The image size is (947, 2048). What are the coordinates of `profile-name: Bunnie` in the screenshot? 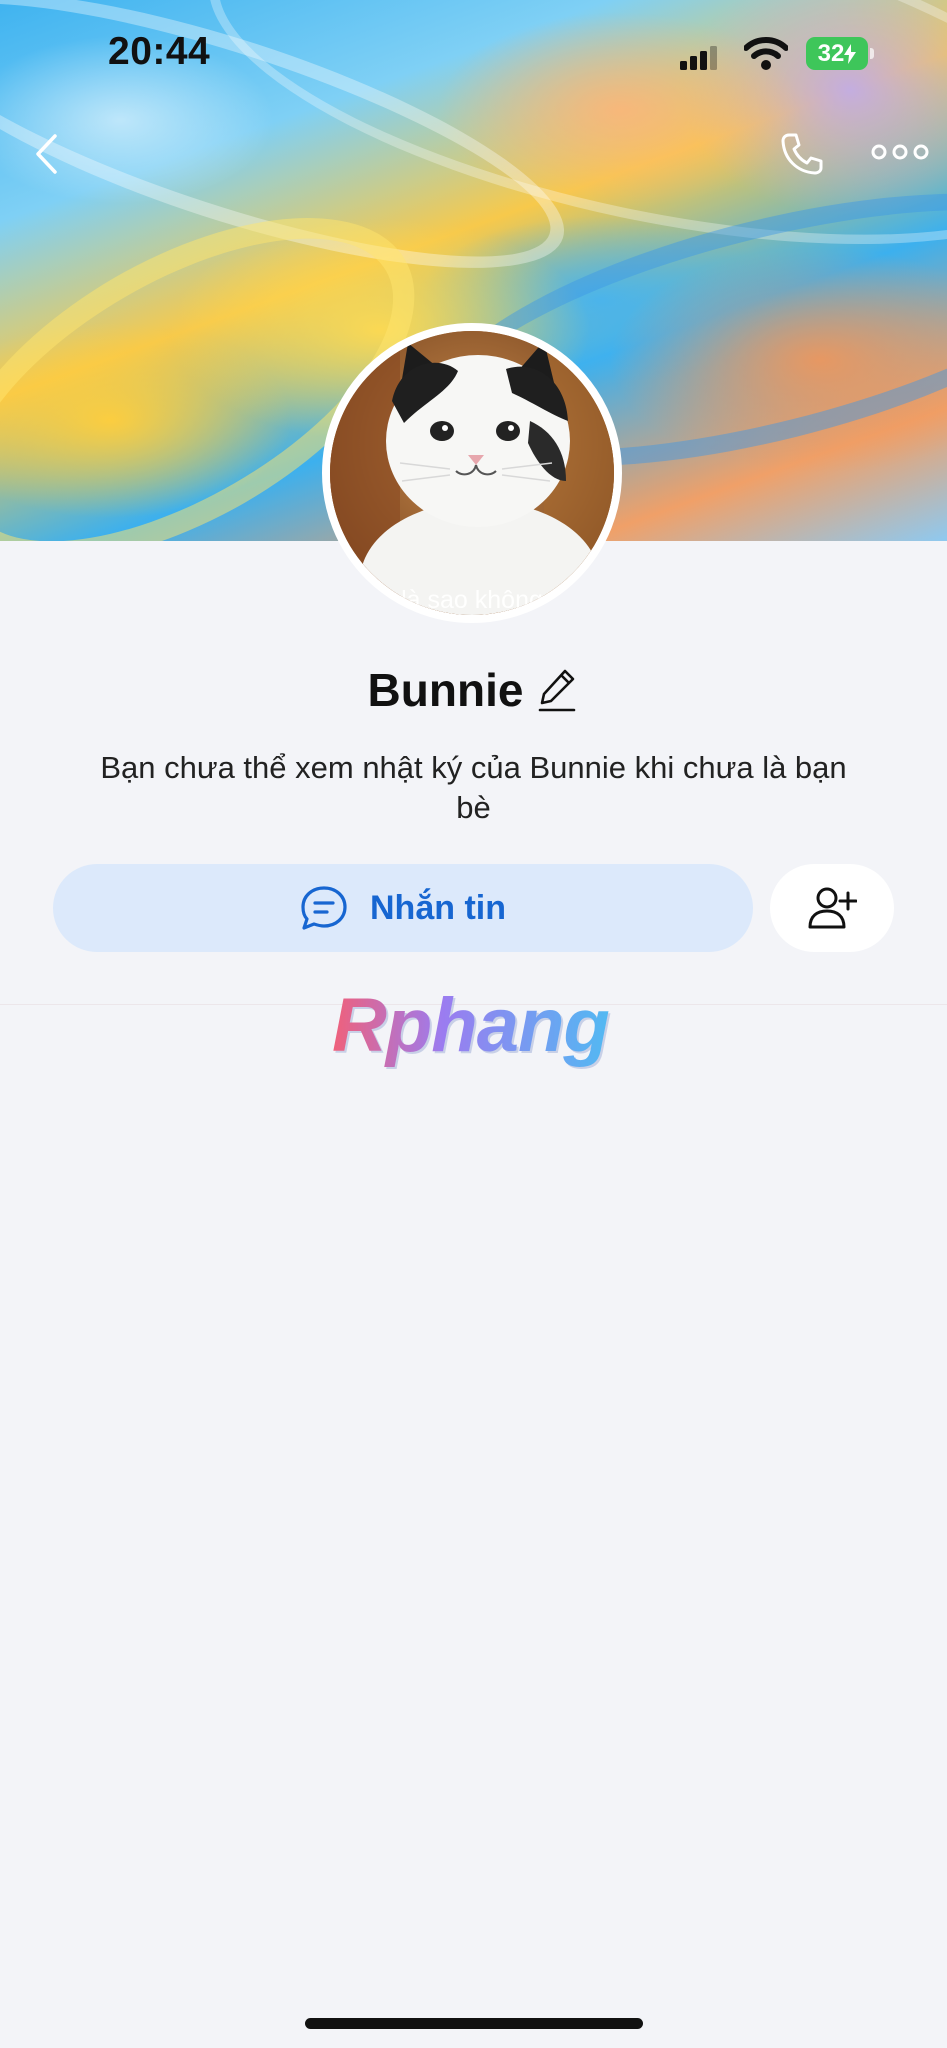 It's located at (445, 690).